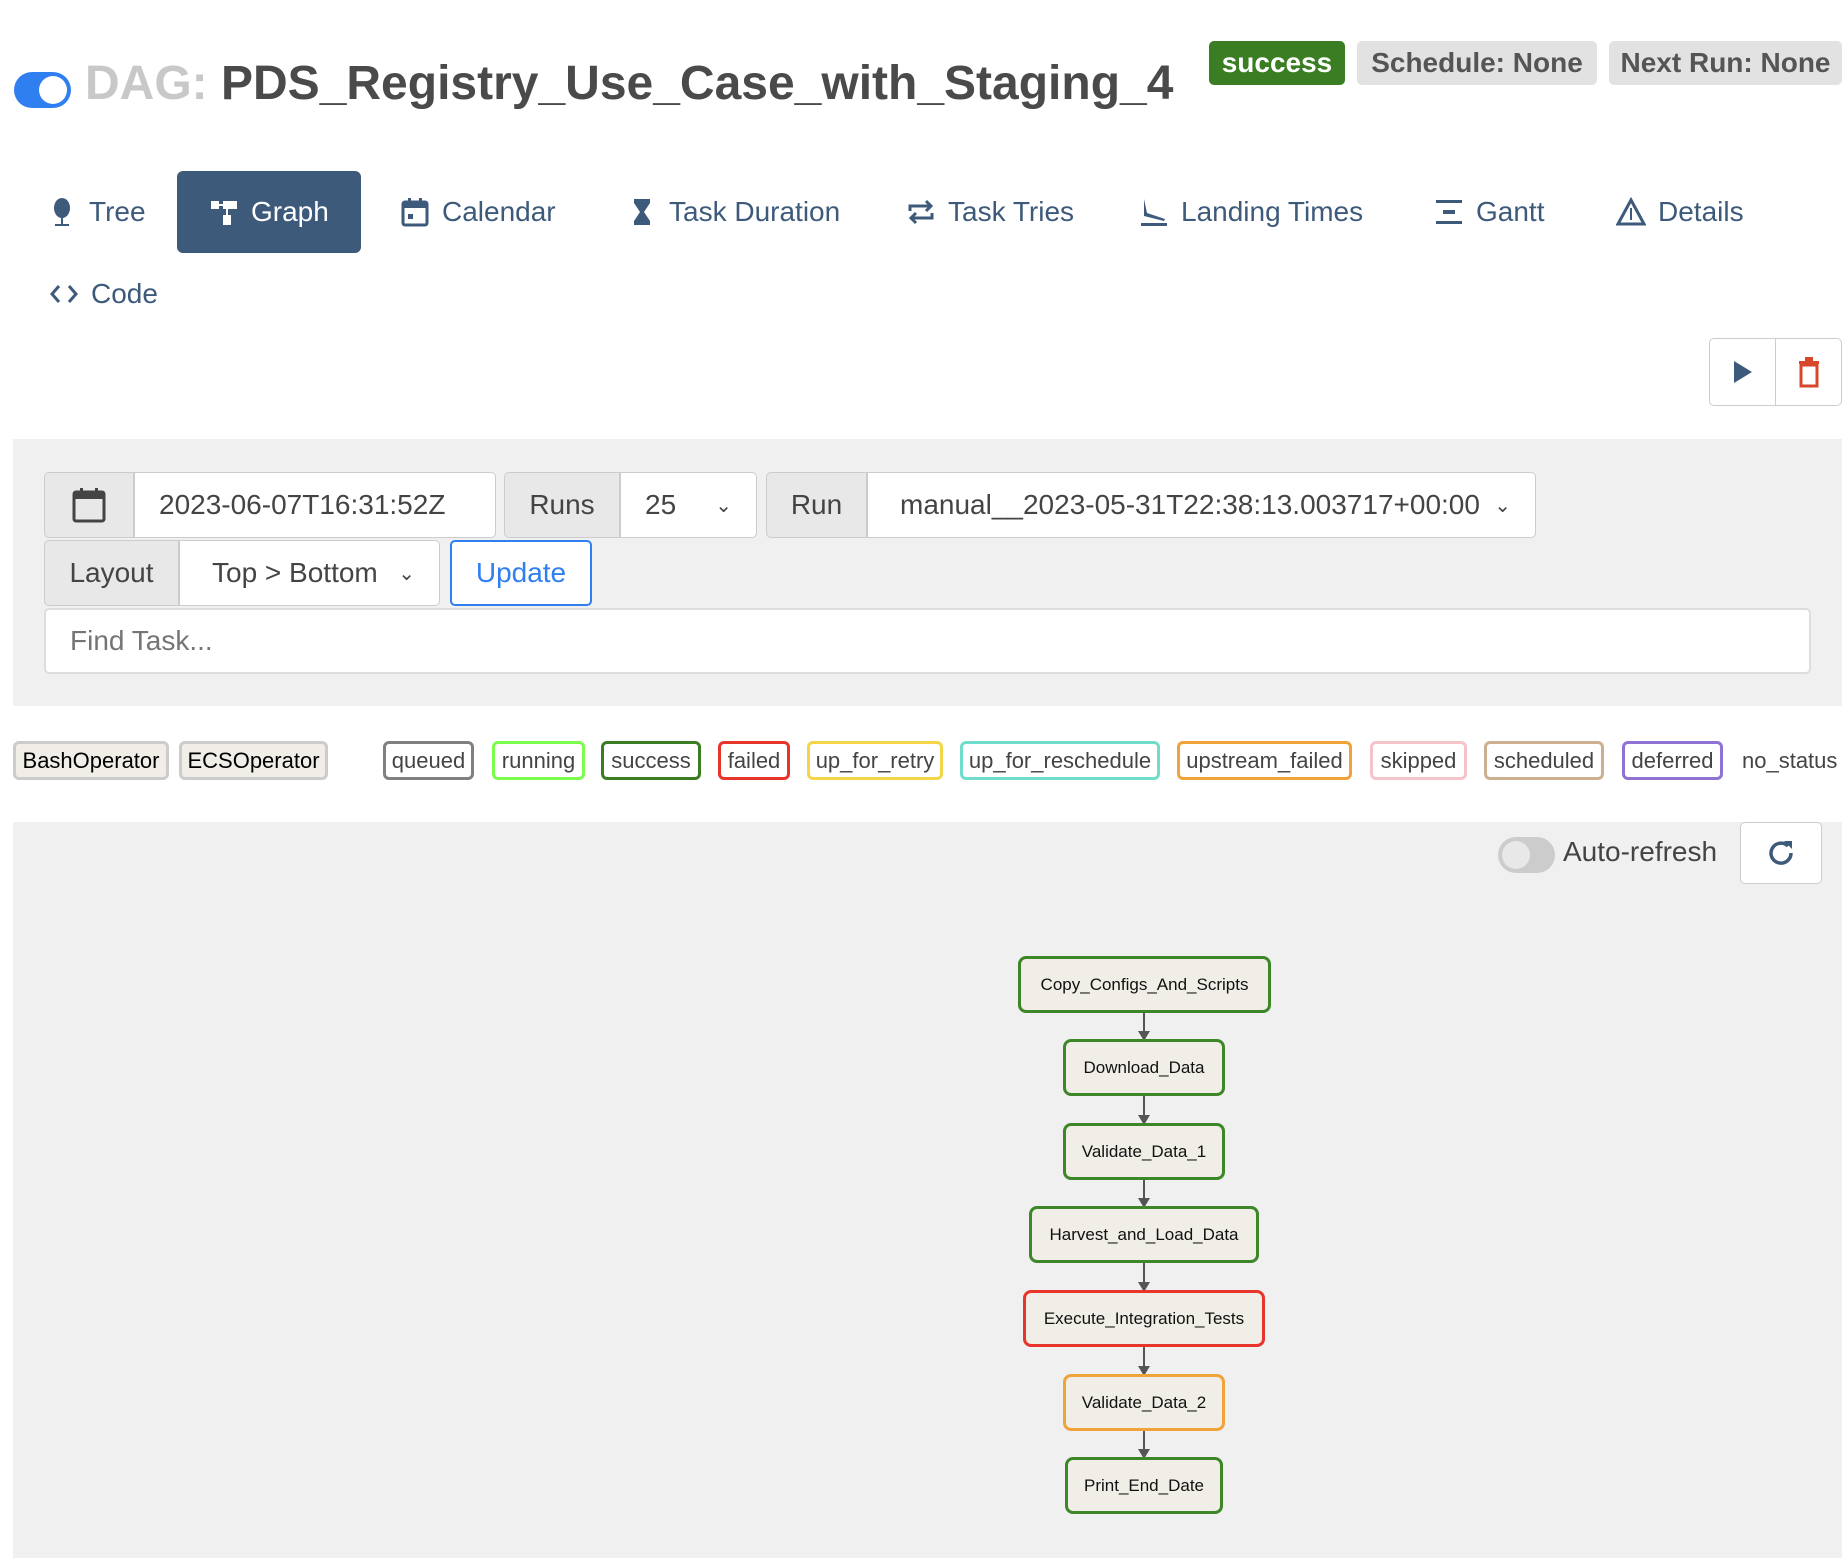 The height and width of the screenshot is (1558, 1846). I want to click on legend-state-scheduled: scheduled, so click(1544, 760).